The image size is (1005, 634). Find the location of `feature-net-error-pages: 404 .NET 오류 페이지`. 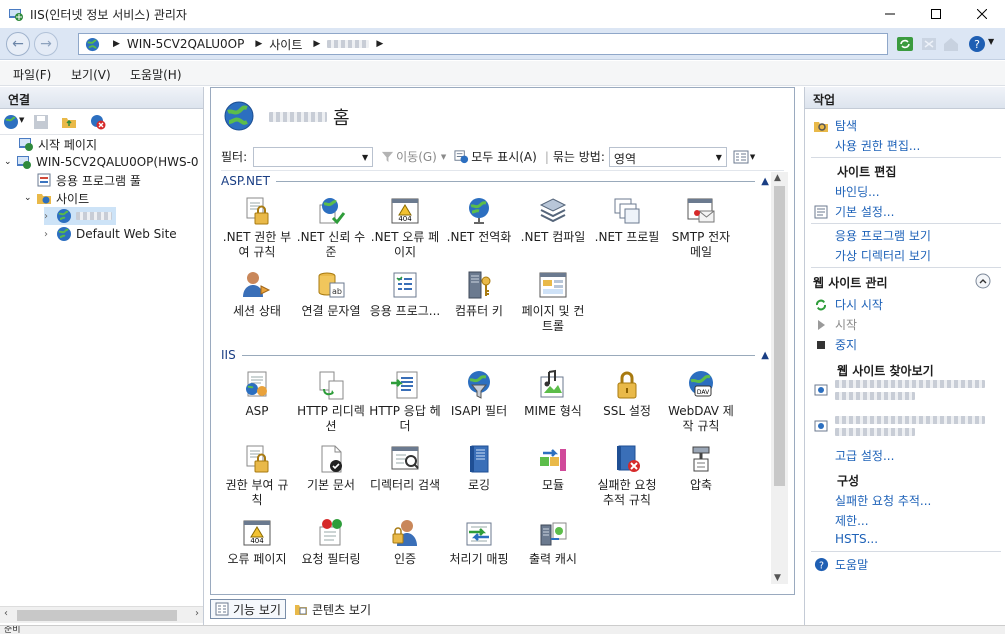

feature-net-error-pages: 404 .NET 오류 페이지 is located at coordinates (405, 230).